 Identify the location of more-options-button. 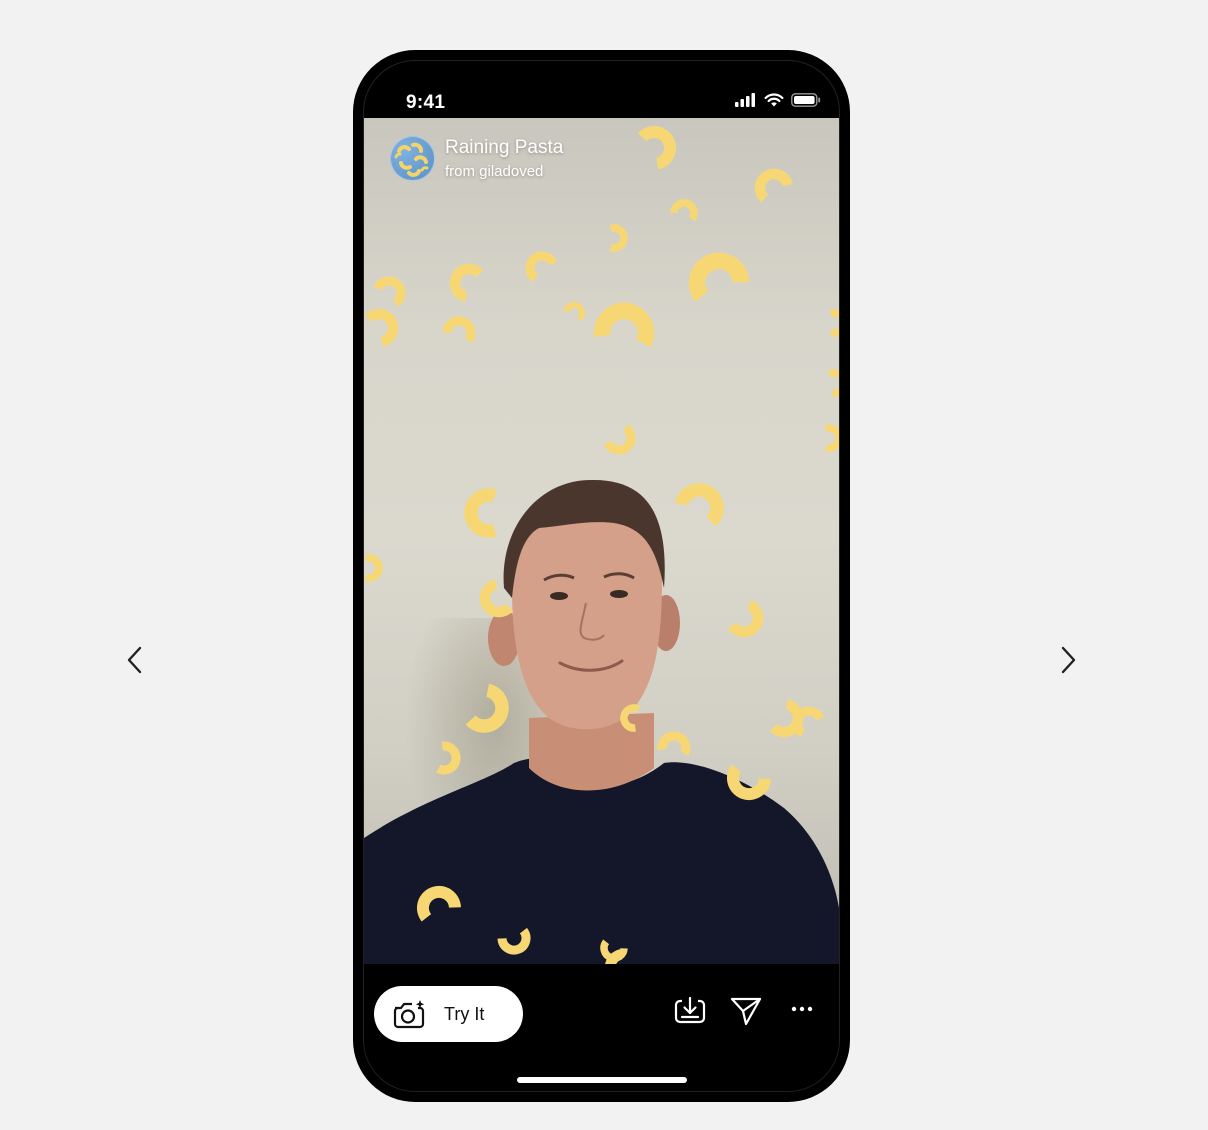
(802, 1009).